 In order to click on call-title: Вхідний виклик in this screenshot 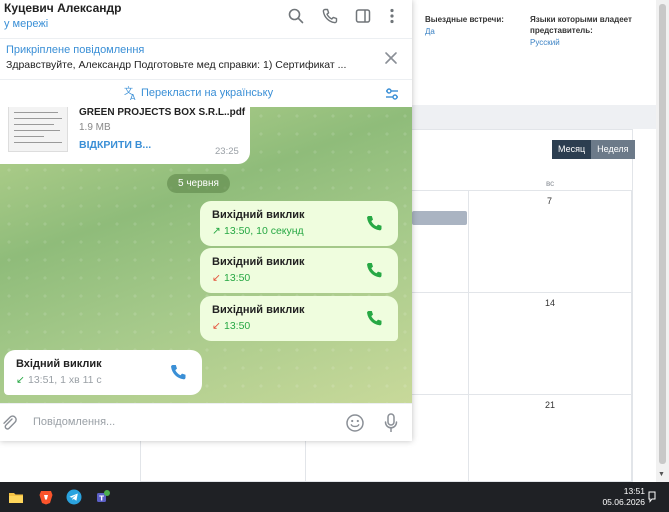, I will do `click(59, 364)`.